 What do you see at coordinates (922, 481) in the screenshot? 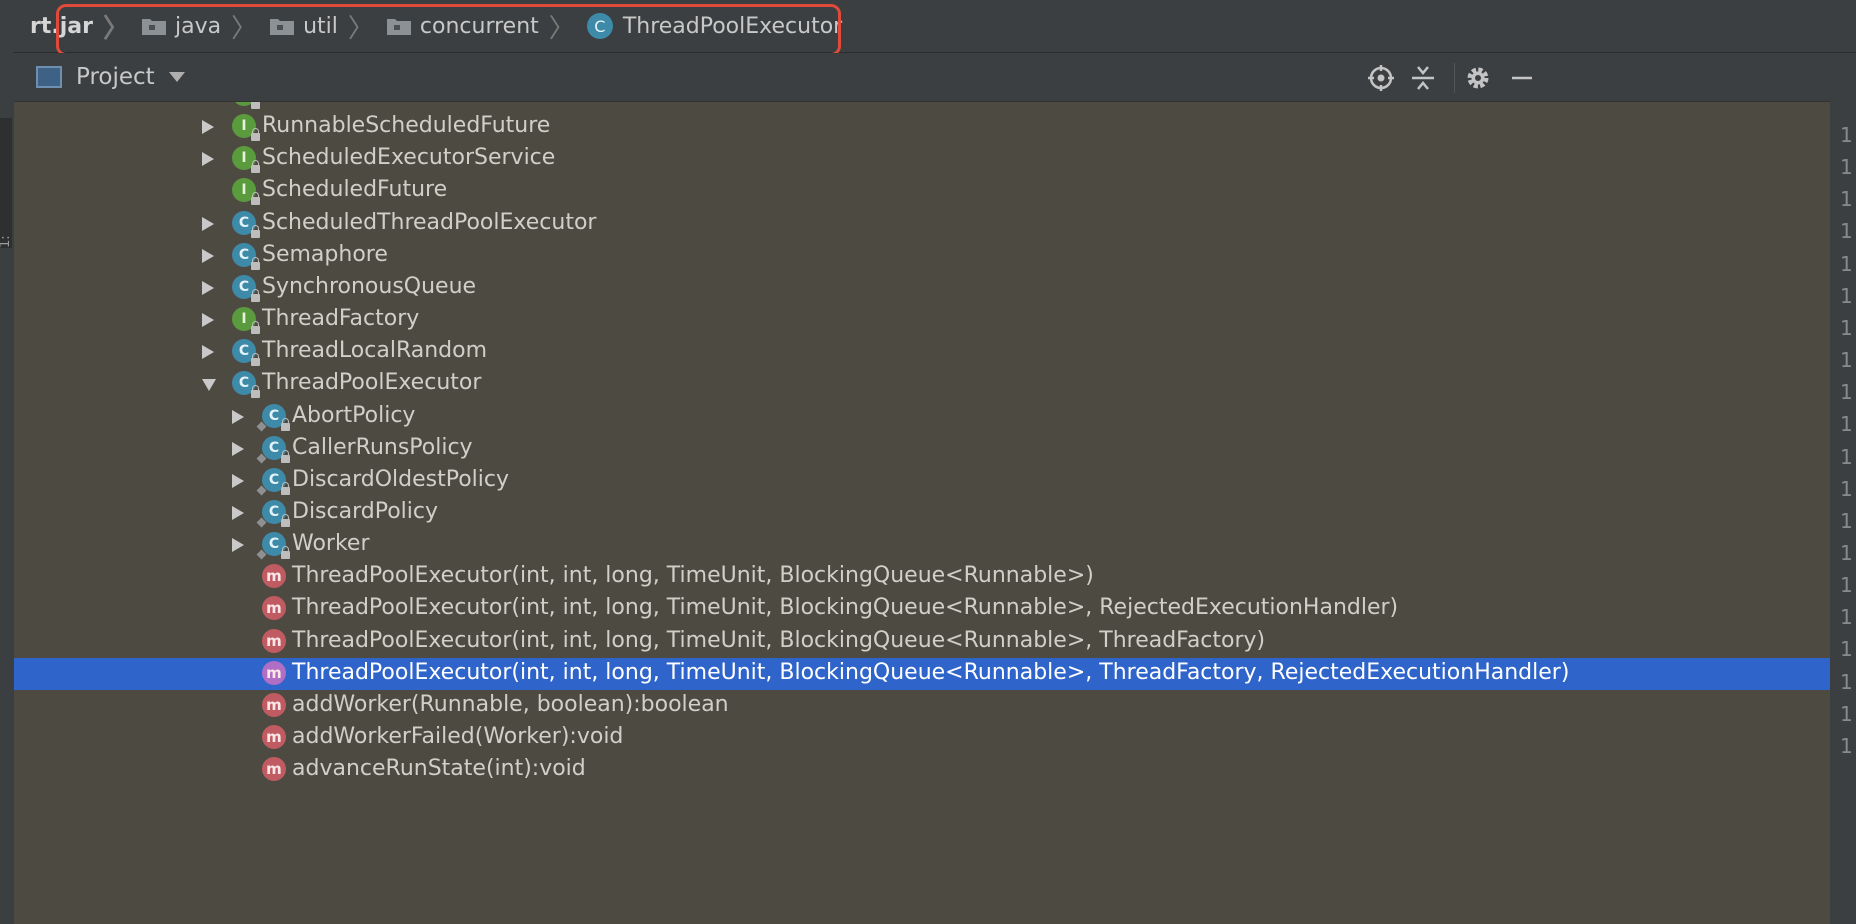
I see `tree-class-row: C DiscardOldestPolicy` at bounding box center [922, 481].